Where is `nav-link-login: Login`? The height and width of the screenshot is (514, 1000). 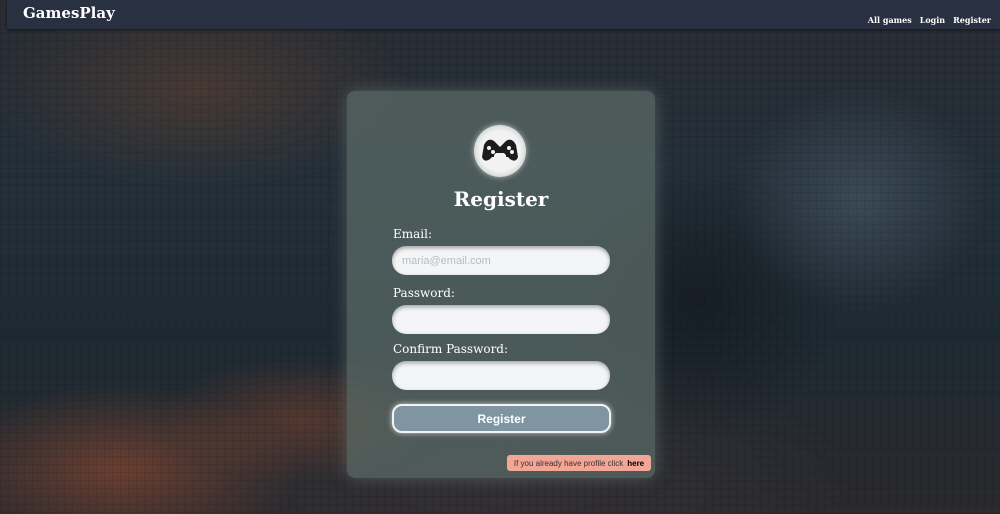 nav-link-login: Login is located at coordinates (932, 20).